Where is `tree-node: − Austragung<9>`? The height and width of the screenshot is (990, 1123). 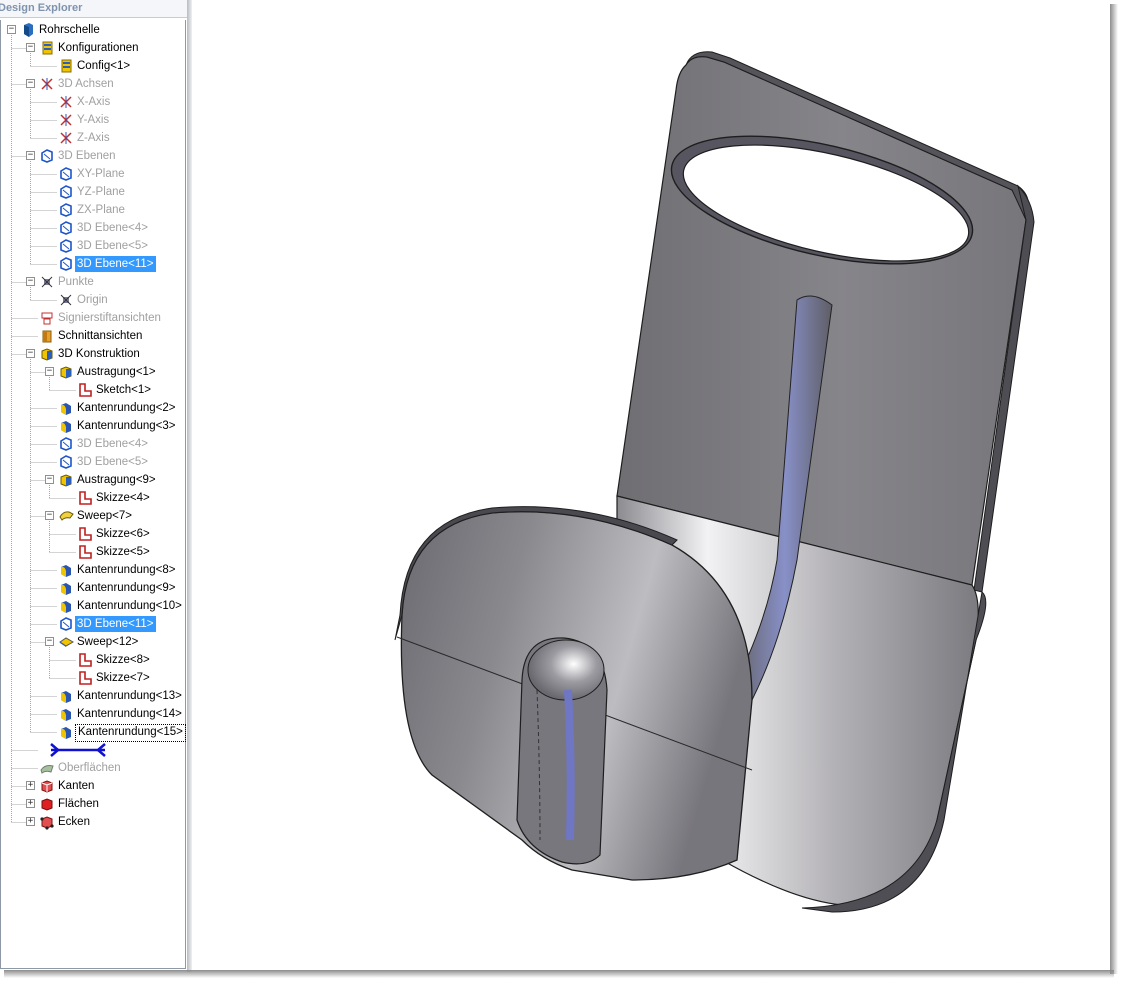
tree-node: − Austragung<9> is located at coordinates (93, 480).